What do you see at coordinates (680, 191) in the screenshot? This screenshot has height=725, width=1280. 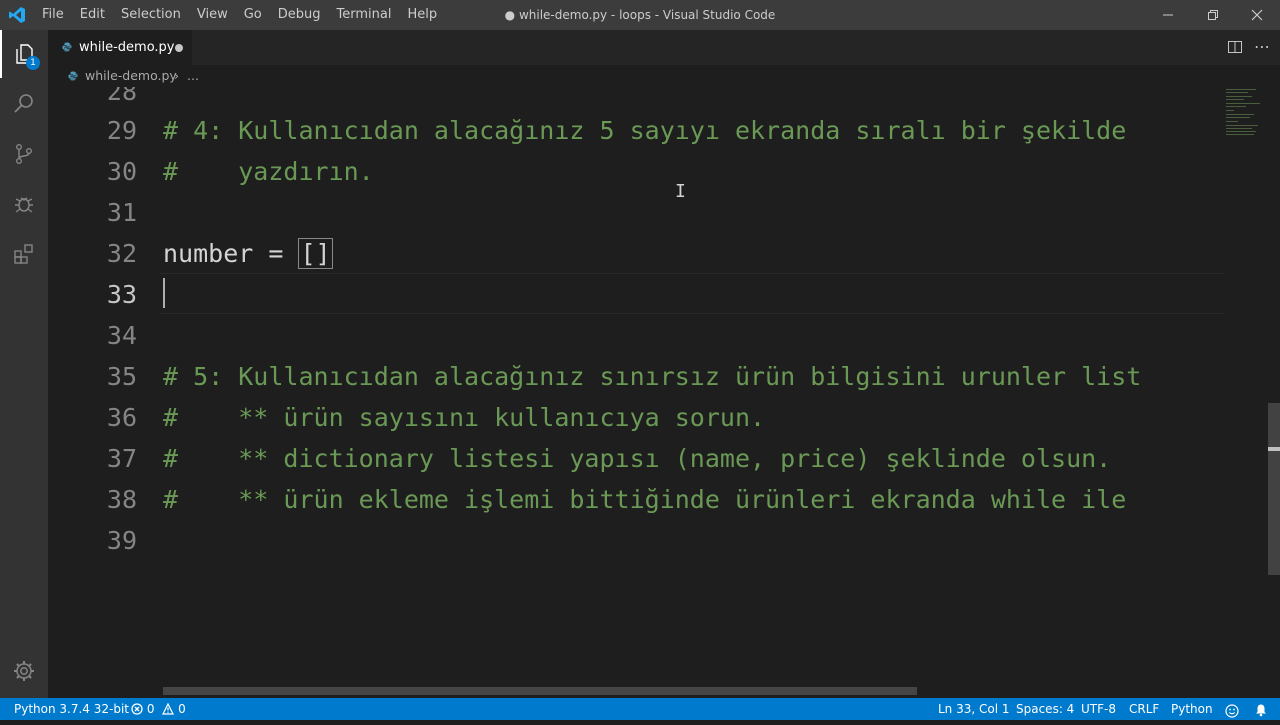 I see `mouse-ibeam-icon: I` at bounding box center [680, 191].